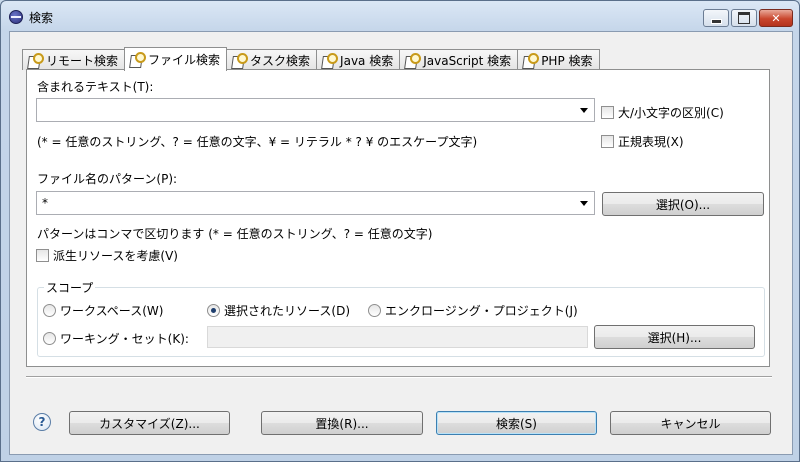 The width and height of the screenshot is (800, 462). I want to click on title-bar: 検索 ✕, so click(400, 16).